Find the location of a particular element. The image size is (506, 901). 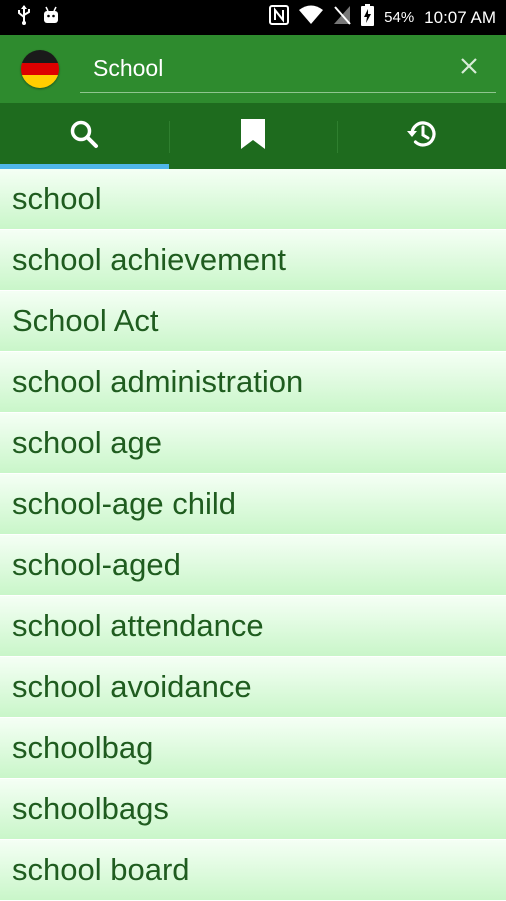

nfc-icon is located at coordinates (279, 17).